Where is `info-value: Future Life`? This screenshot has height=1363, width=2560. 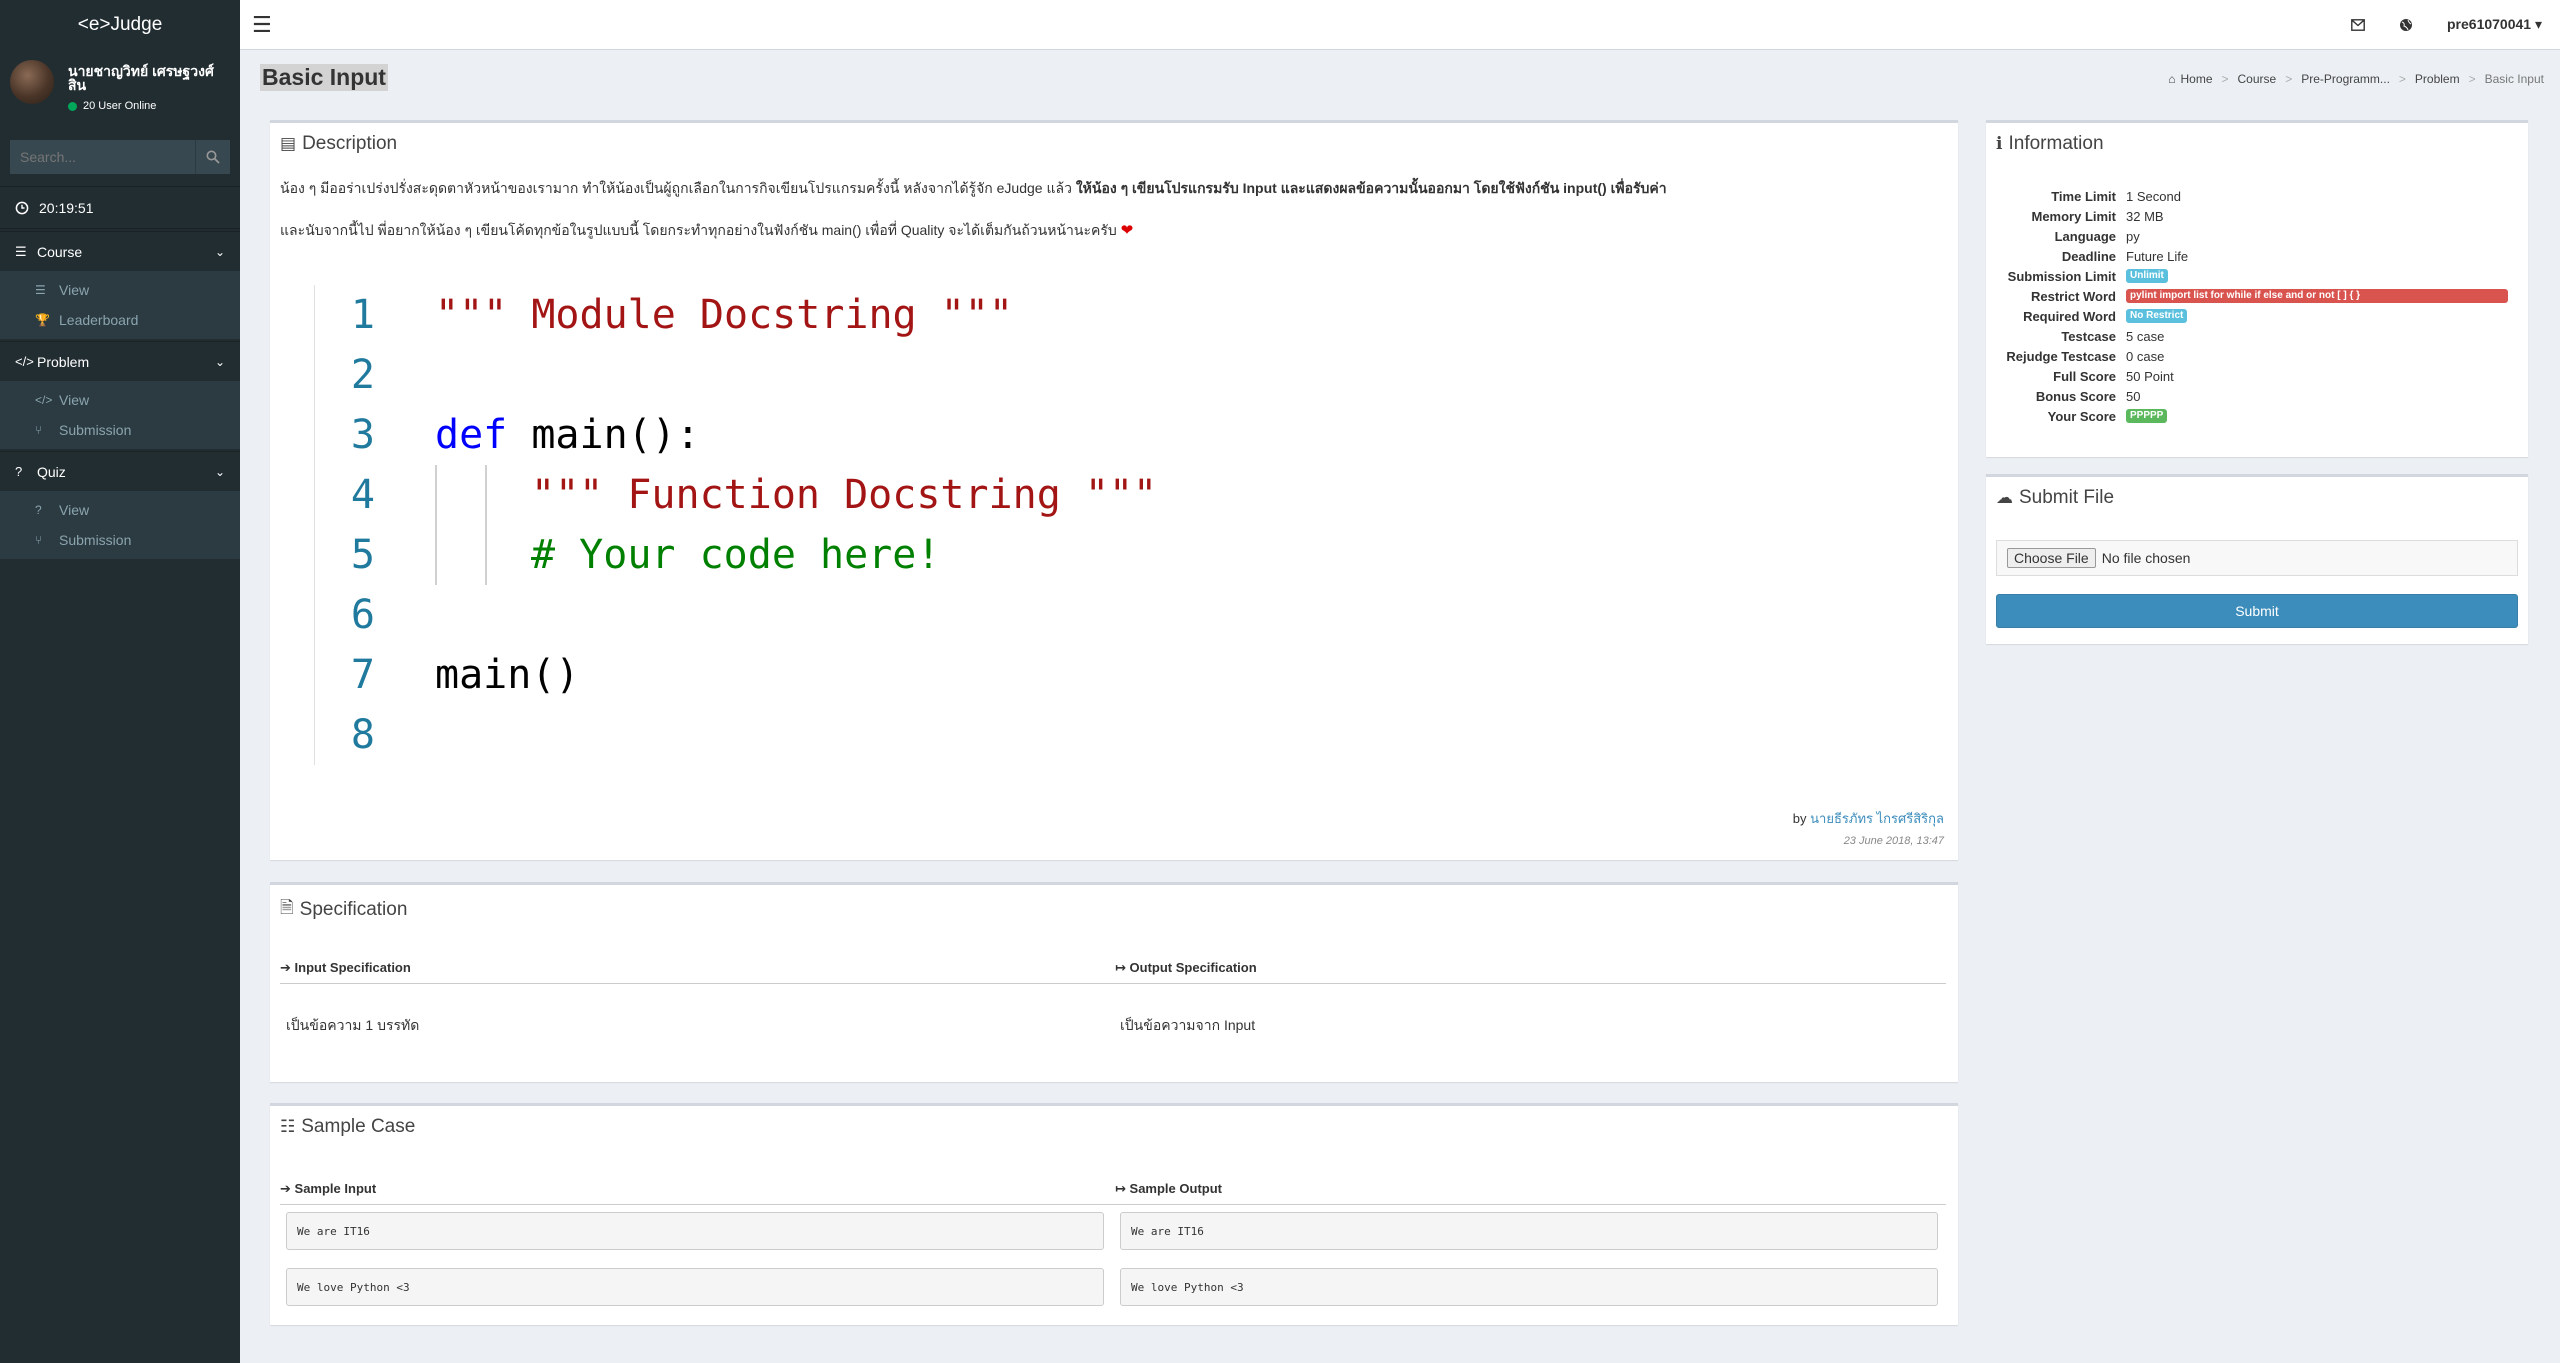 info-value: Future Life is located at coordinates (2157, 256).